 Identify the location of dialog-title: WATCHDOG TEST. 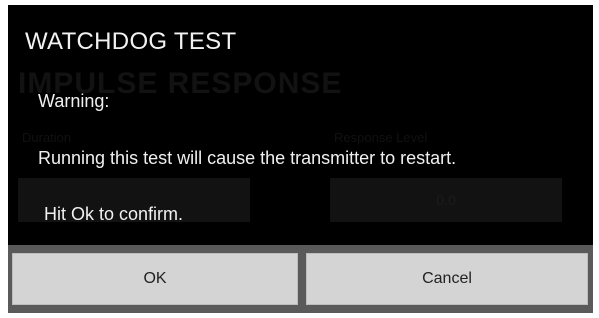
(131, 41).